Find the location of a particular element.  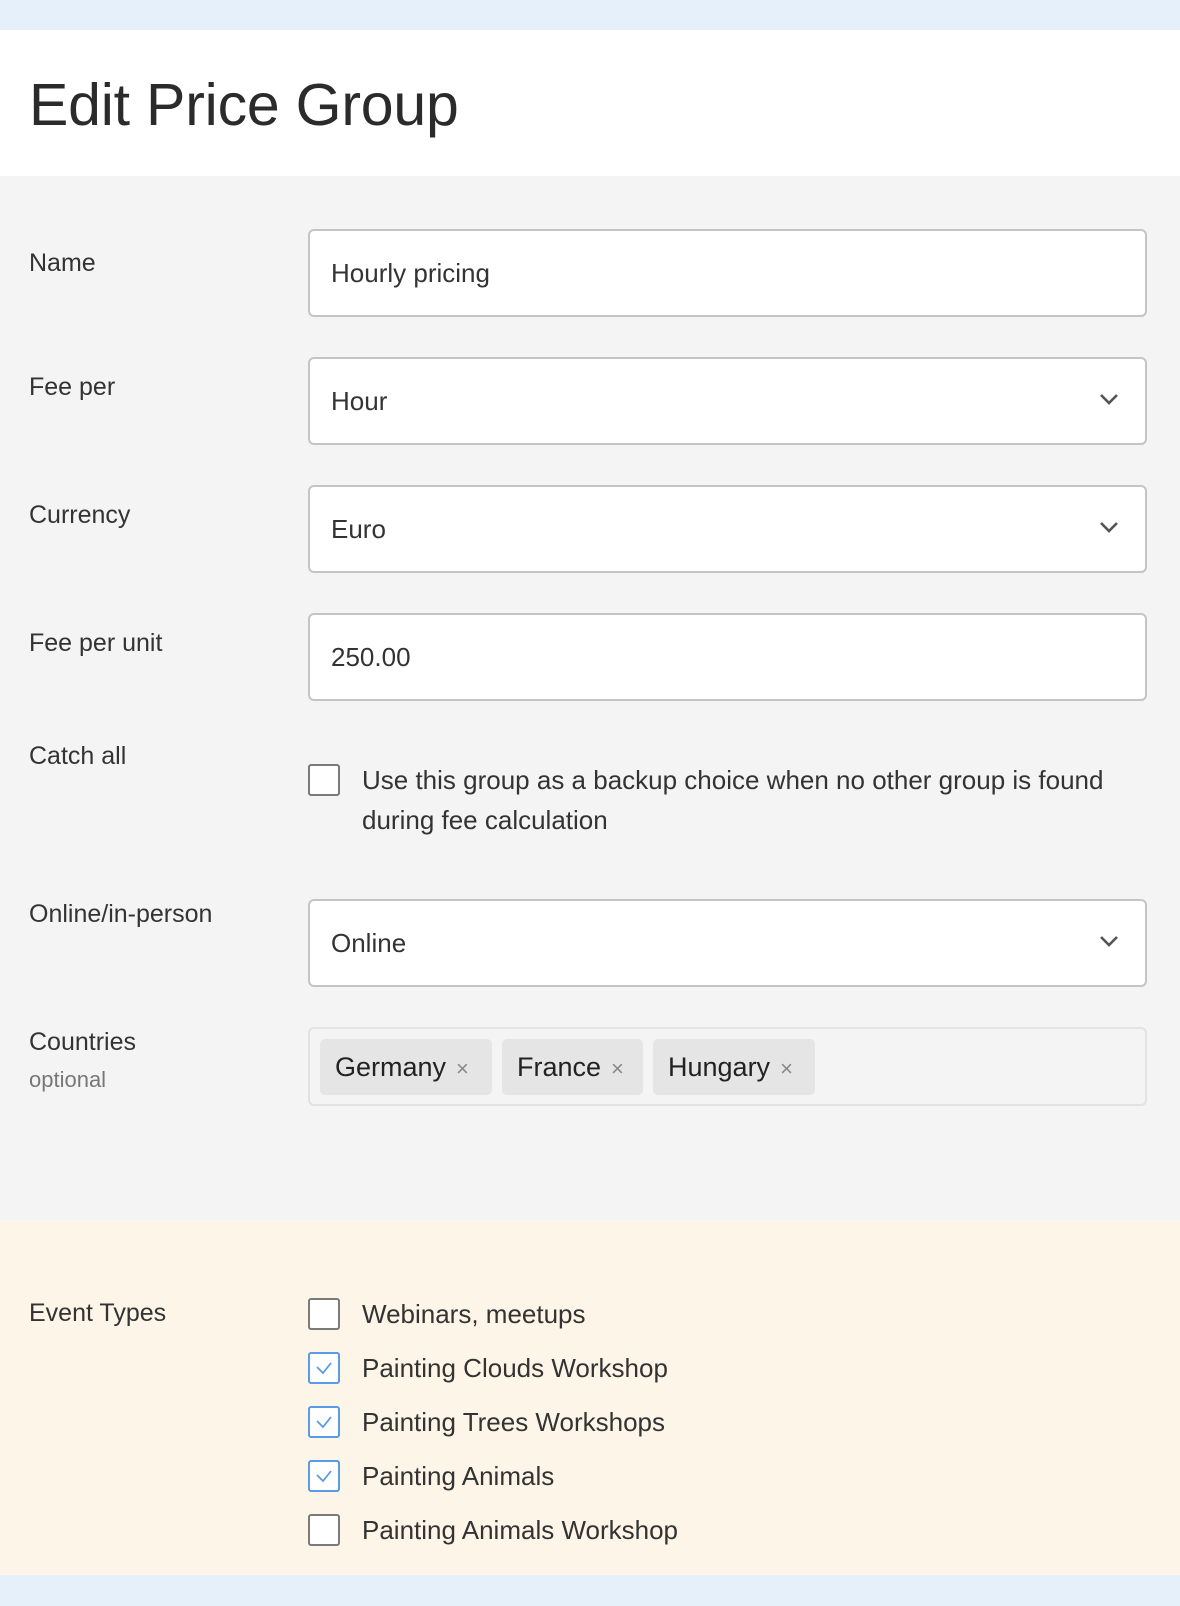

country-tag-hungary: Hungary × is located at coordinates (734, 1067).